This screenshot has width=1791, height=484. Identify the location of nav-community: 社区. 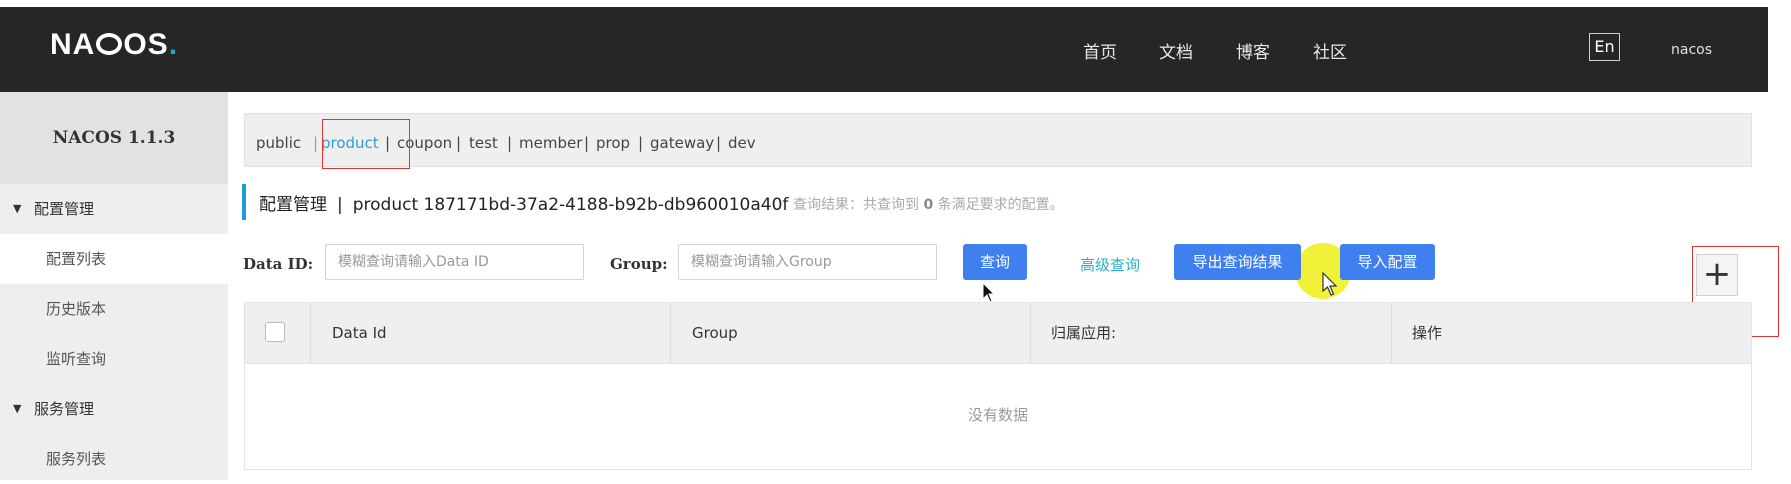
(1330, 50).